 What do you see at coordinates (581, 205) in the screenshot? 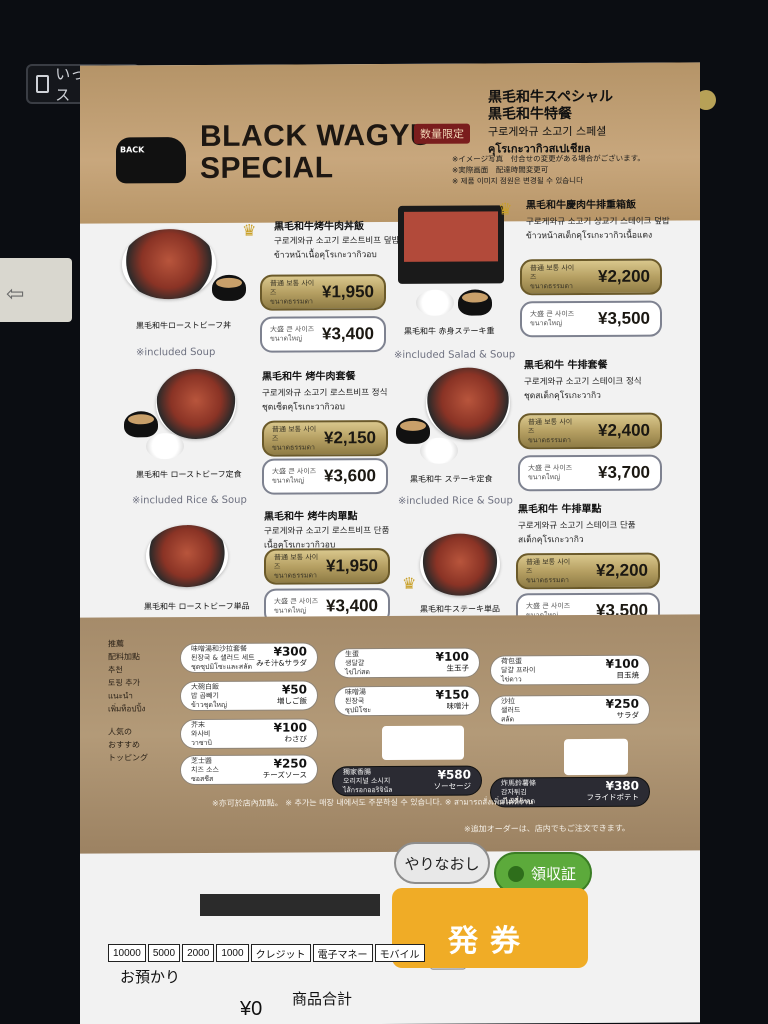
I see `item-title: 黒毛和牛慶肉牛排重箱飯` at bounding box center [581, 205].